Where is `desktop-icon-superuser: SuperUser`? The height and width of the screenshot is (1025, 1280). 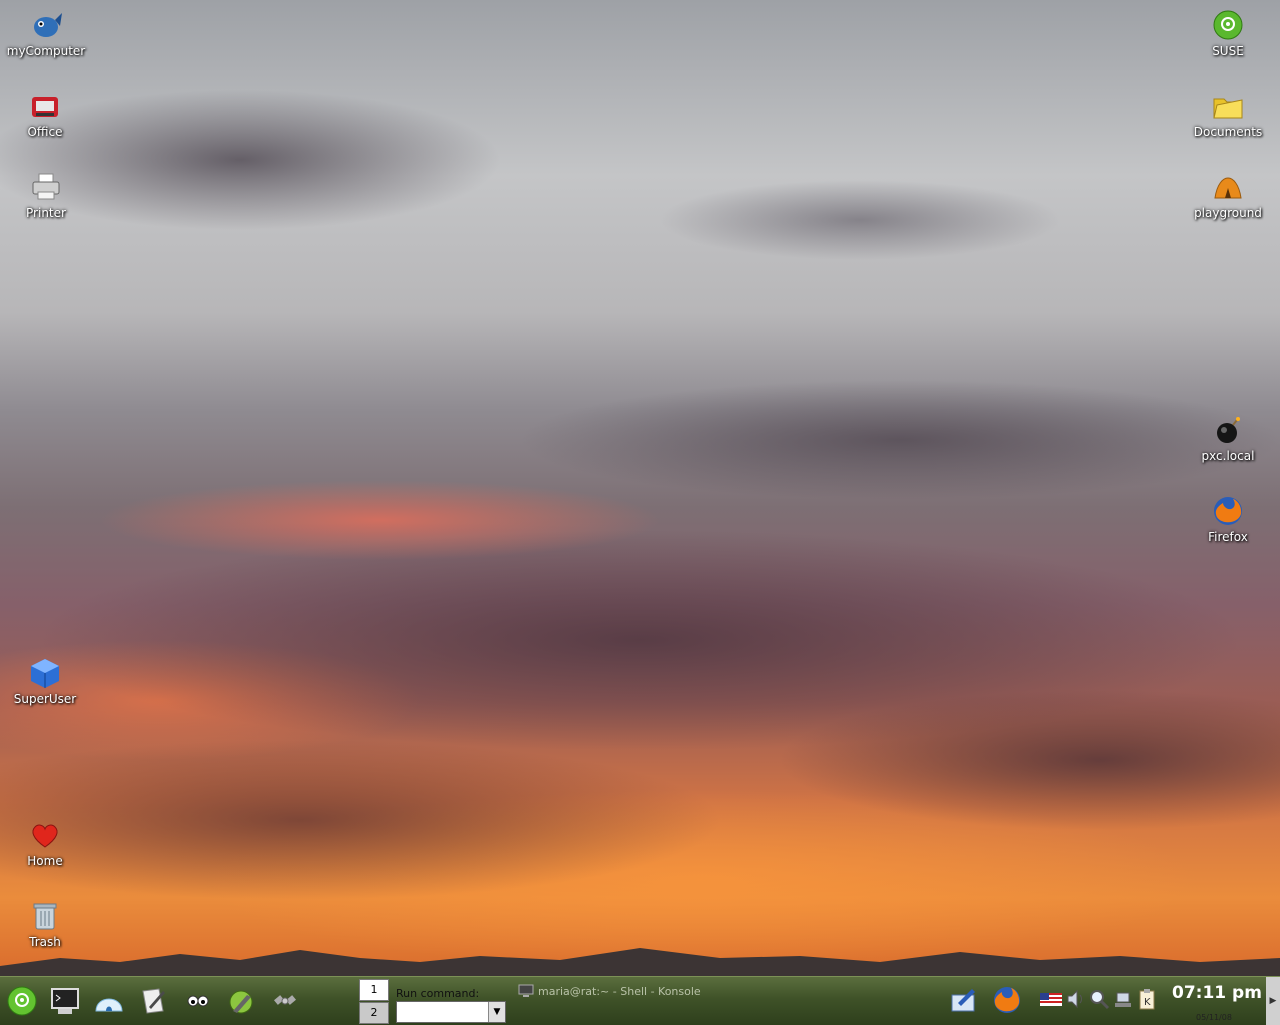
desktop-icon-superuser: SuperUser is located at coordinates (46, 681).